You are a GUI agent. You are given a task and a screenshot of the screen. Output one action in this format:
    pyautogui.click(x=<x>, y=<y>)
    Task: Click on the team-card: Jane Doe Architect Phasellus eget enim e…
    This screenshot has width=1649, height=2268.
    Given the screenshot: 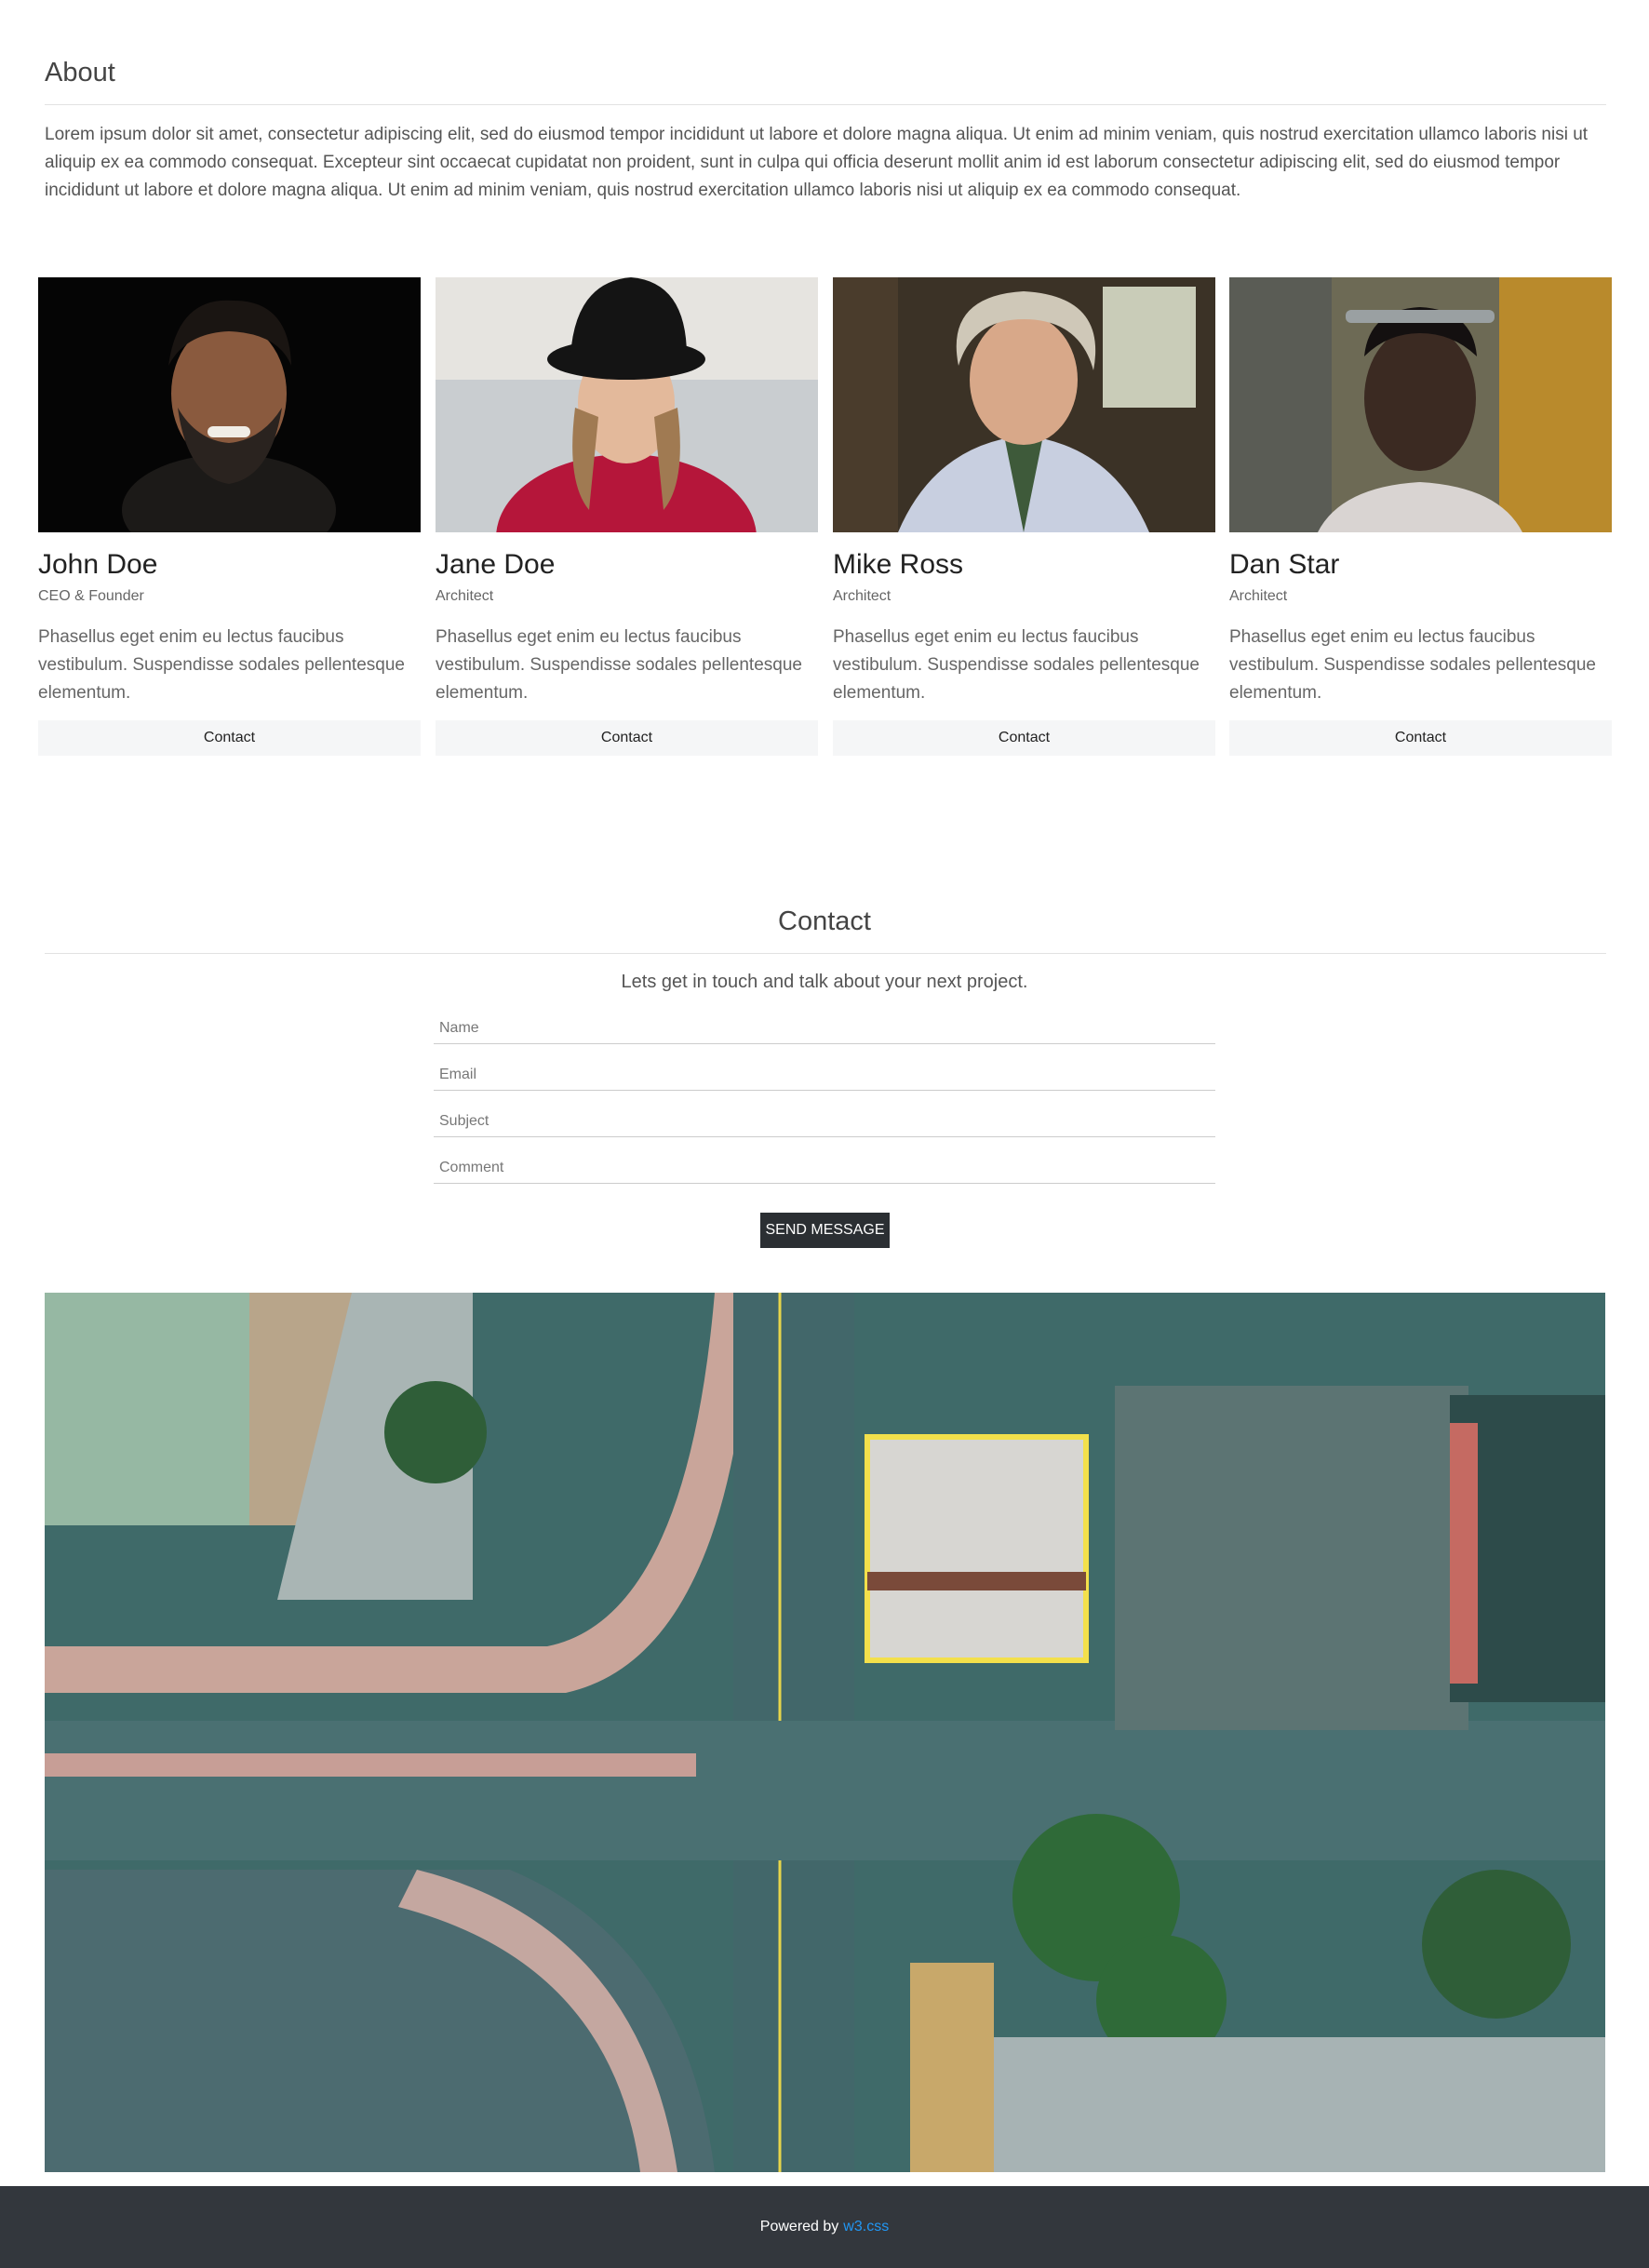 What is the action you would take?
    pyautogui.click(x=627, y=516)
    